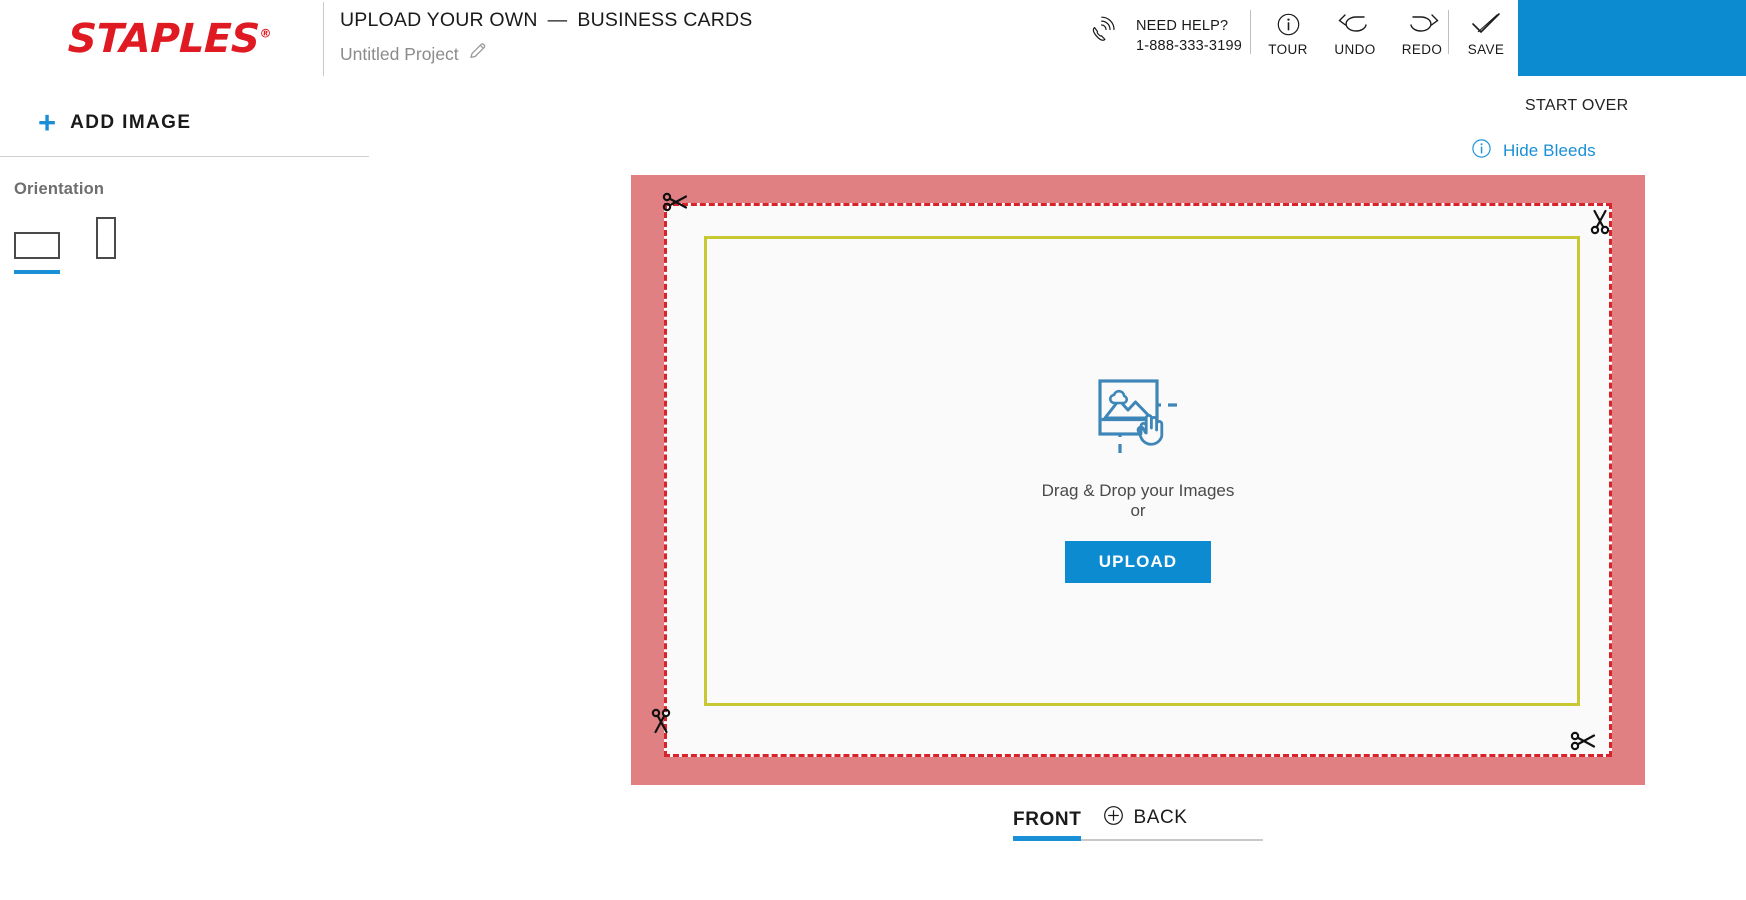  I want to click on start-over-label: START OVER, so click(1635, 106).